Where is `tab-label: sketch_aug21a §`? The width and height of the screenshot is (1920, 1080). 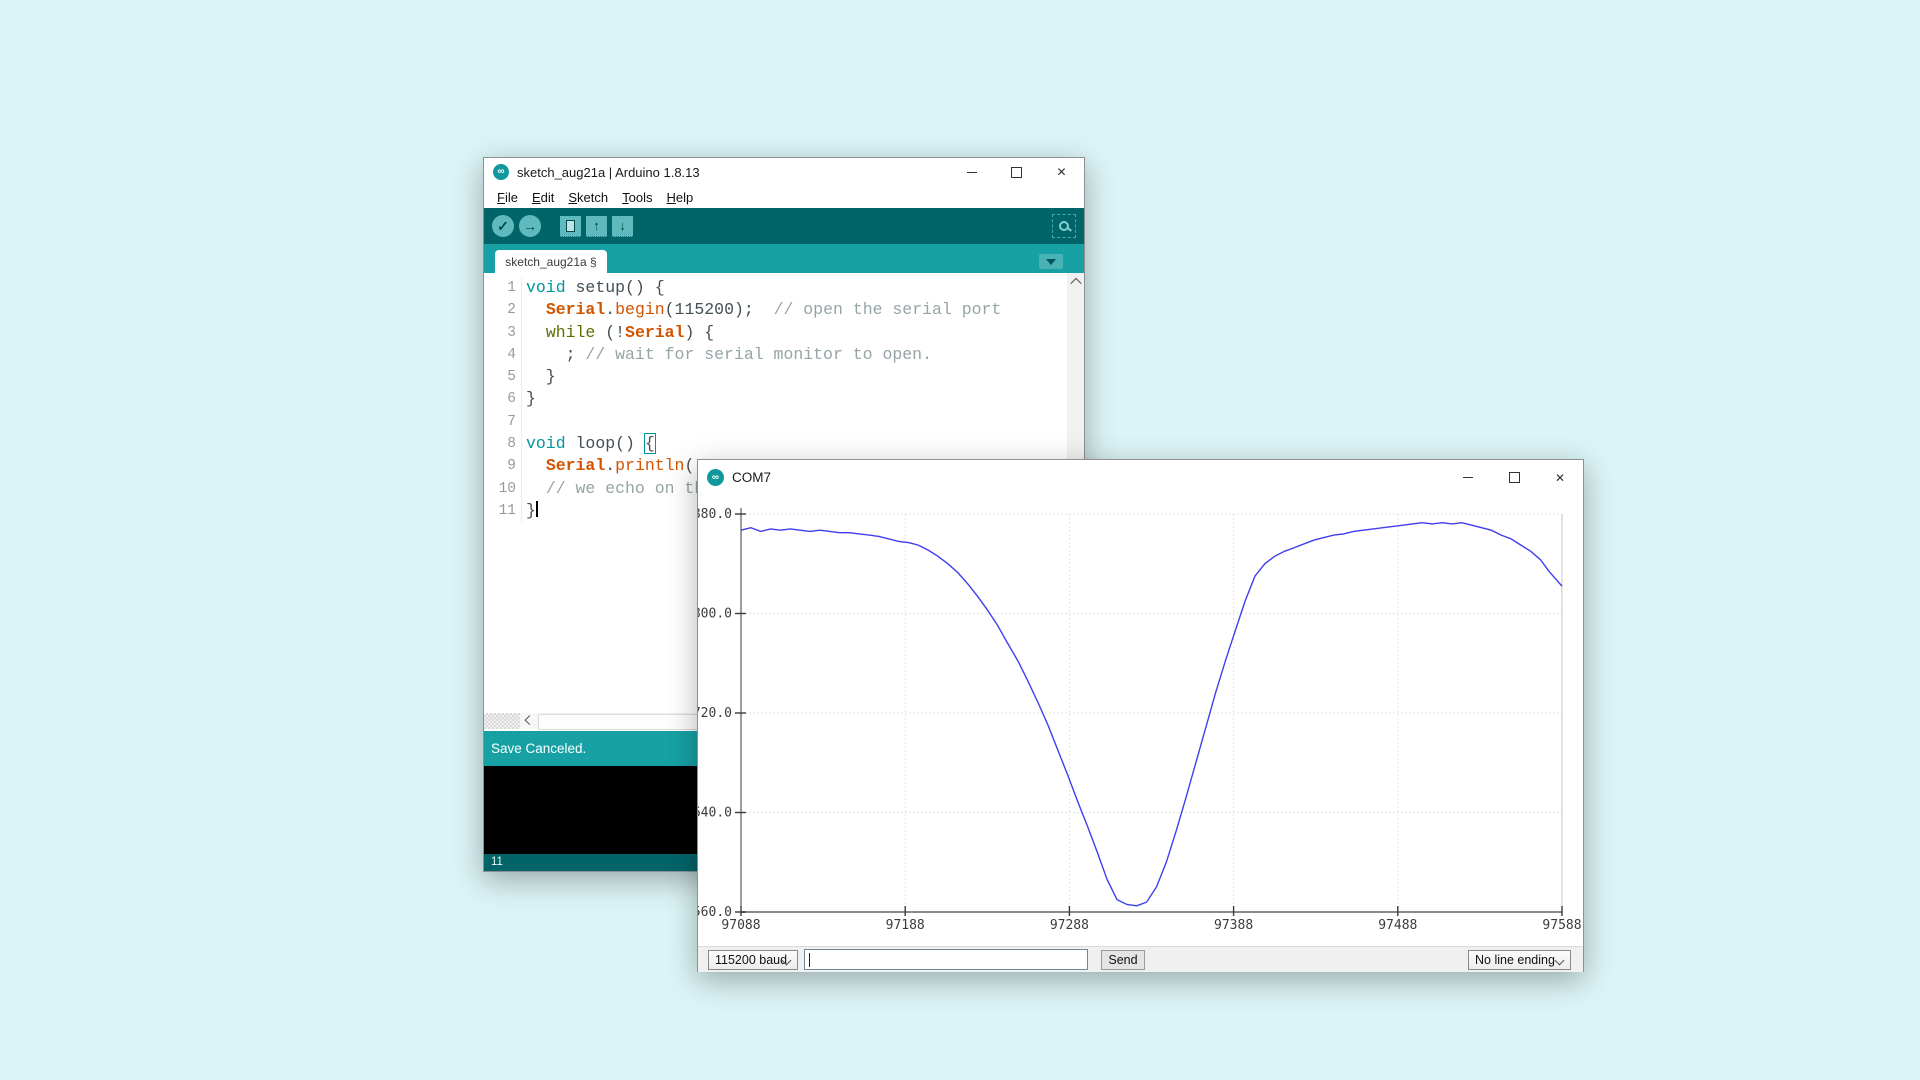 tab-label: sketch_aug21a § is located at coordinates (551, 261).